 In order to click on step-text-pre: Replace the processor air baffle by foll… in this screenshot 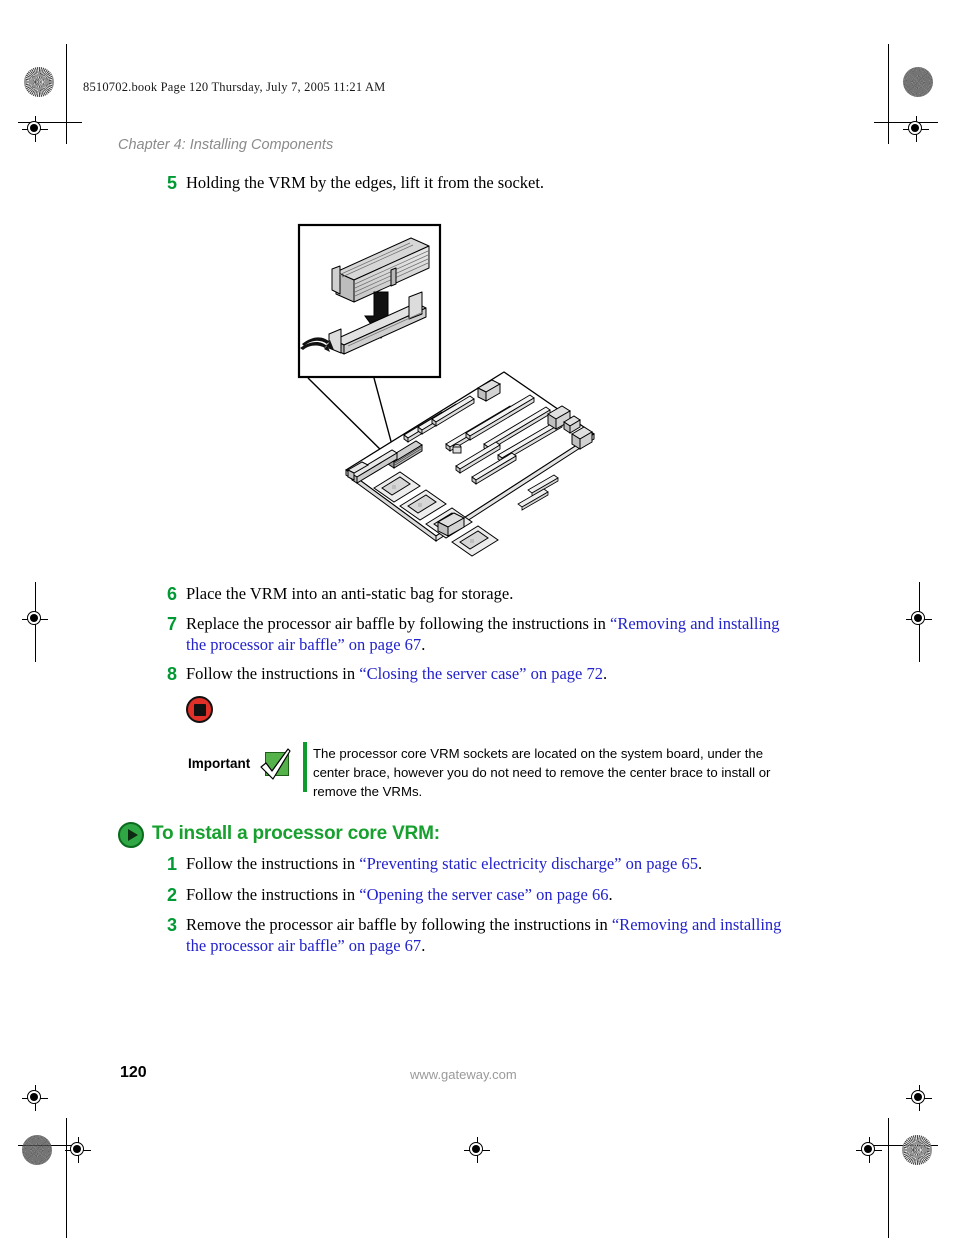, I will do `click(398, 623)`.